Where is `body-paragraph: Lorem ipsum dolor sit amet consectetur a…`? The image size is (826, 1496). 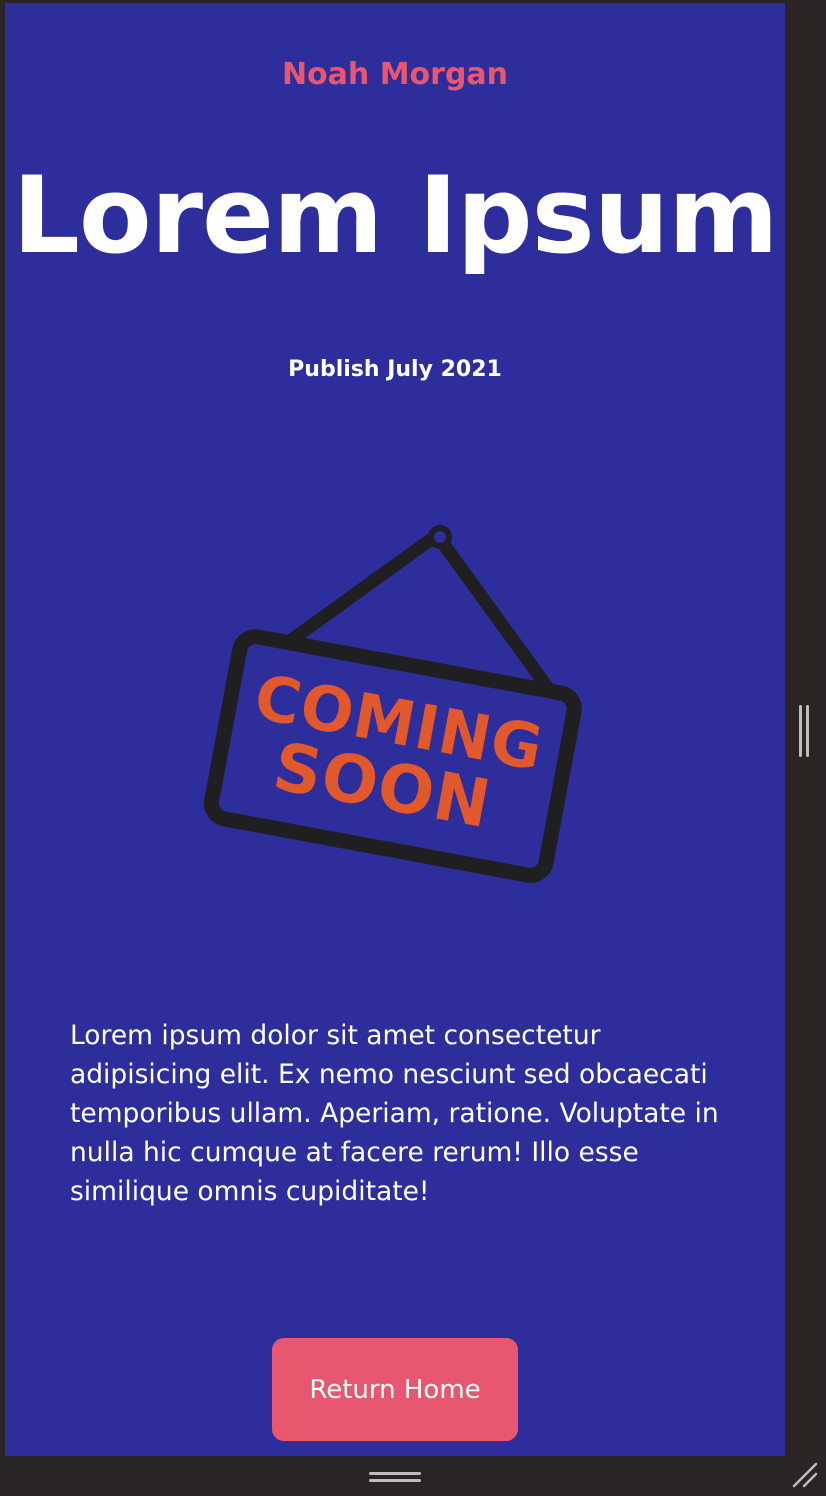 body-paragraph: Lorem ipsum dolor sit amet consectetur a… is located at coordinates (394, 1113).